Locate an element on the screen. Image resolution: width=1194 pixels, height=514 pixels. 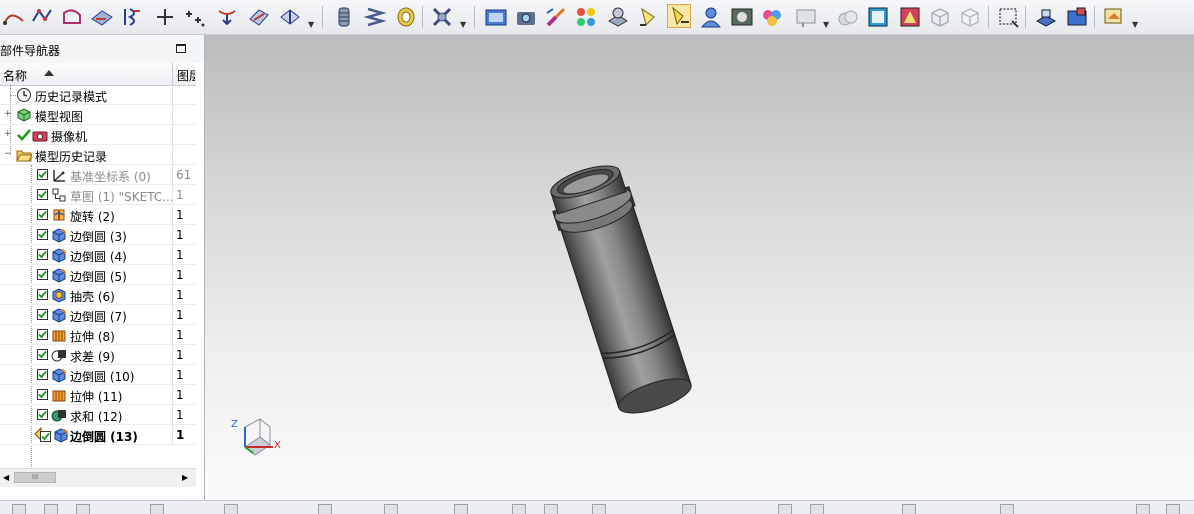
spring-icon is located at coordinates (375, 17).